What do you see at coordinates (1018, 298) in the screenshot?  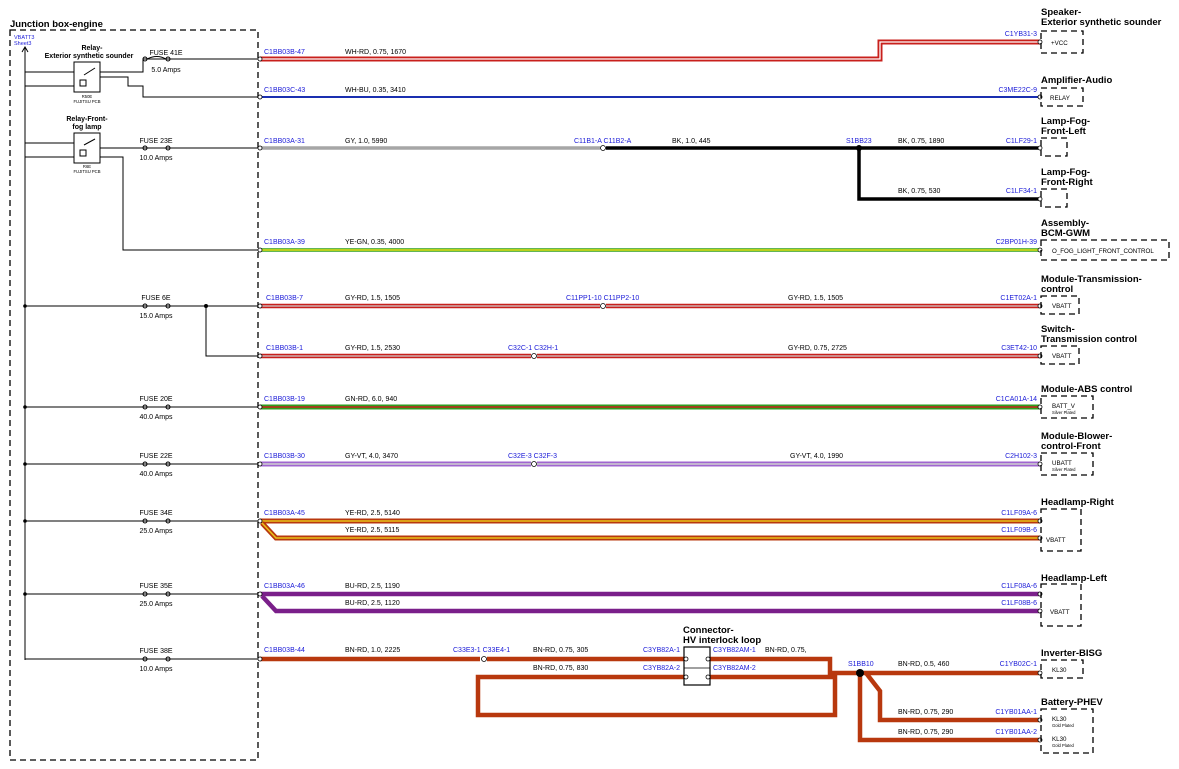 I see `pin-conn-5: C1ET02A-1` at bounding box center [1018, 298].